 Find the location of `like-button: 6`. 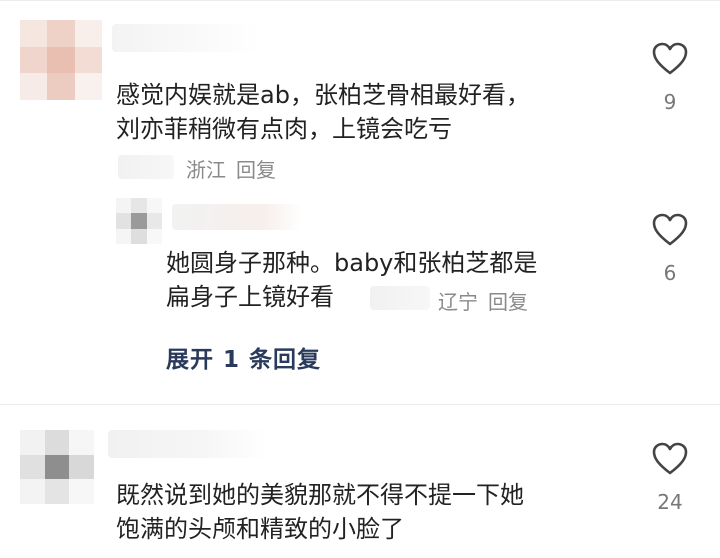

like-button: 6 is located at coordinates (670, 249).